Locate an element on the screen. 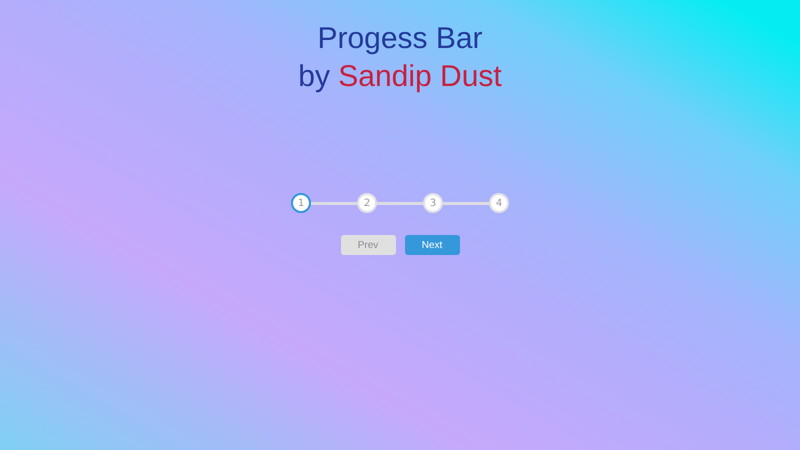 The image size is (800, 450). author-name: Sandip Dust is located at coordinates (420, 76).